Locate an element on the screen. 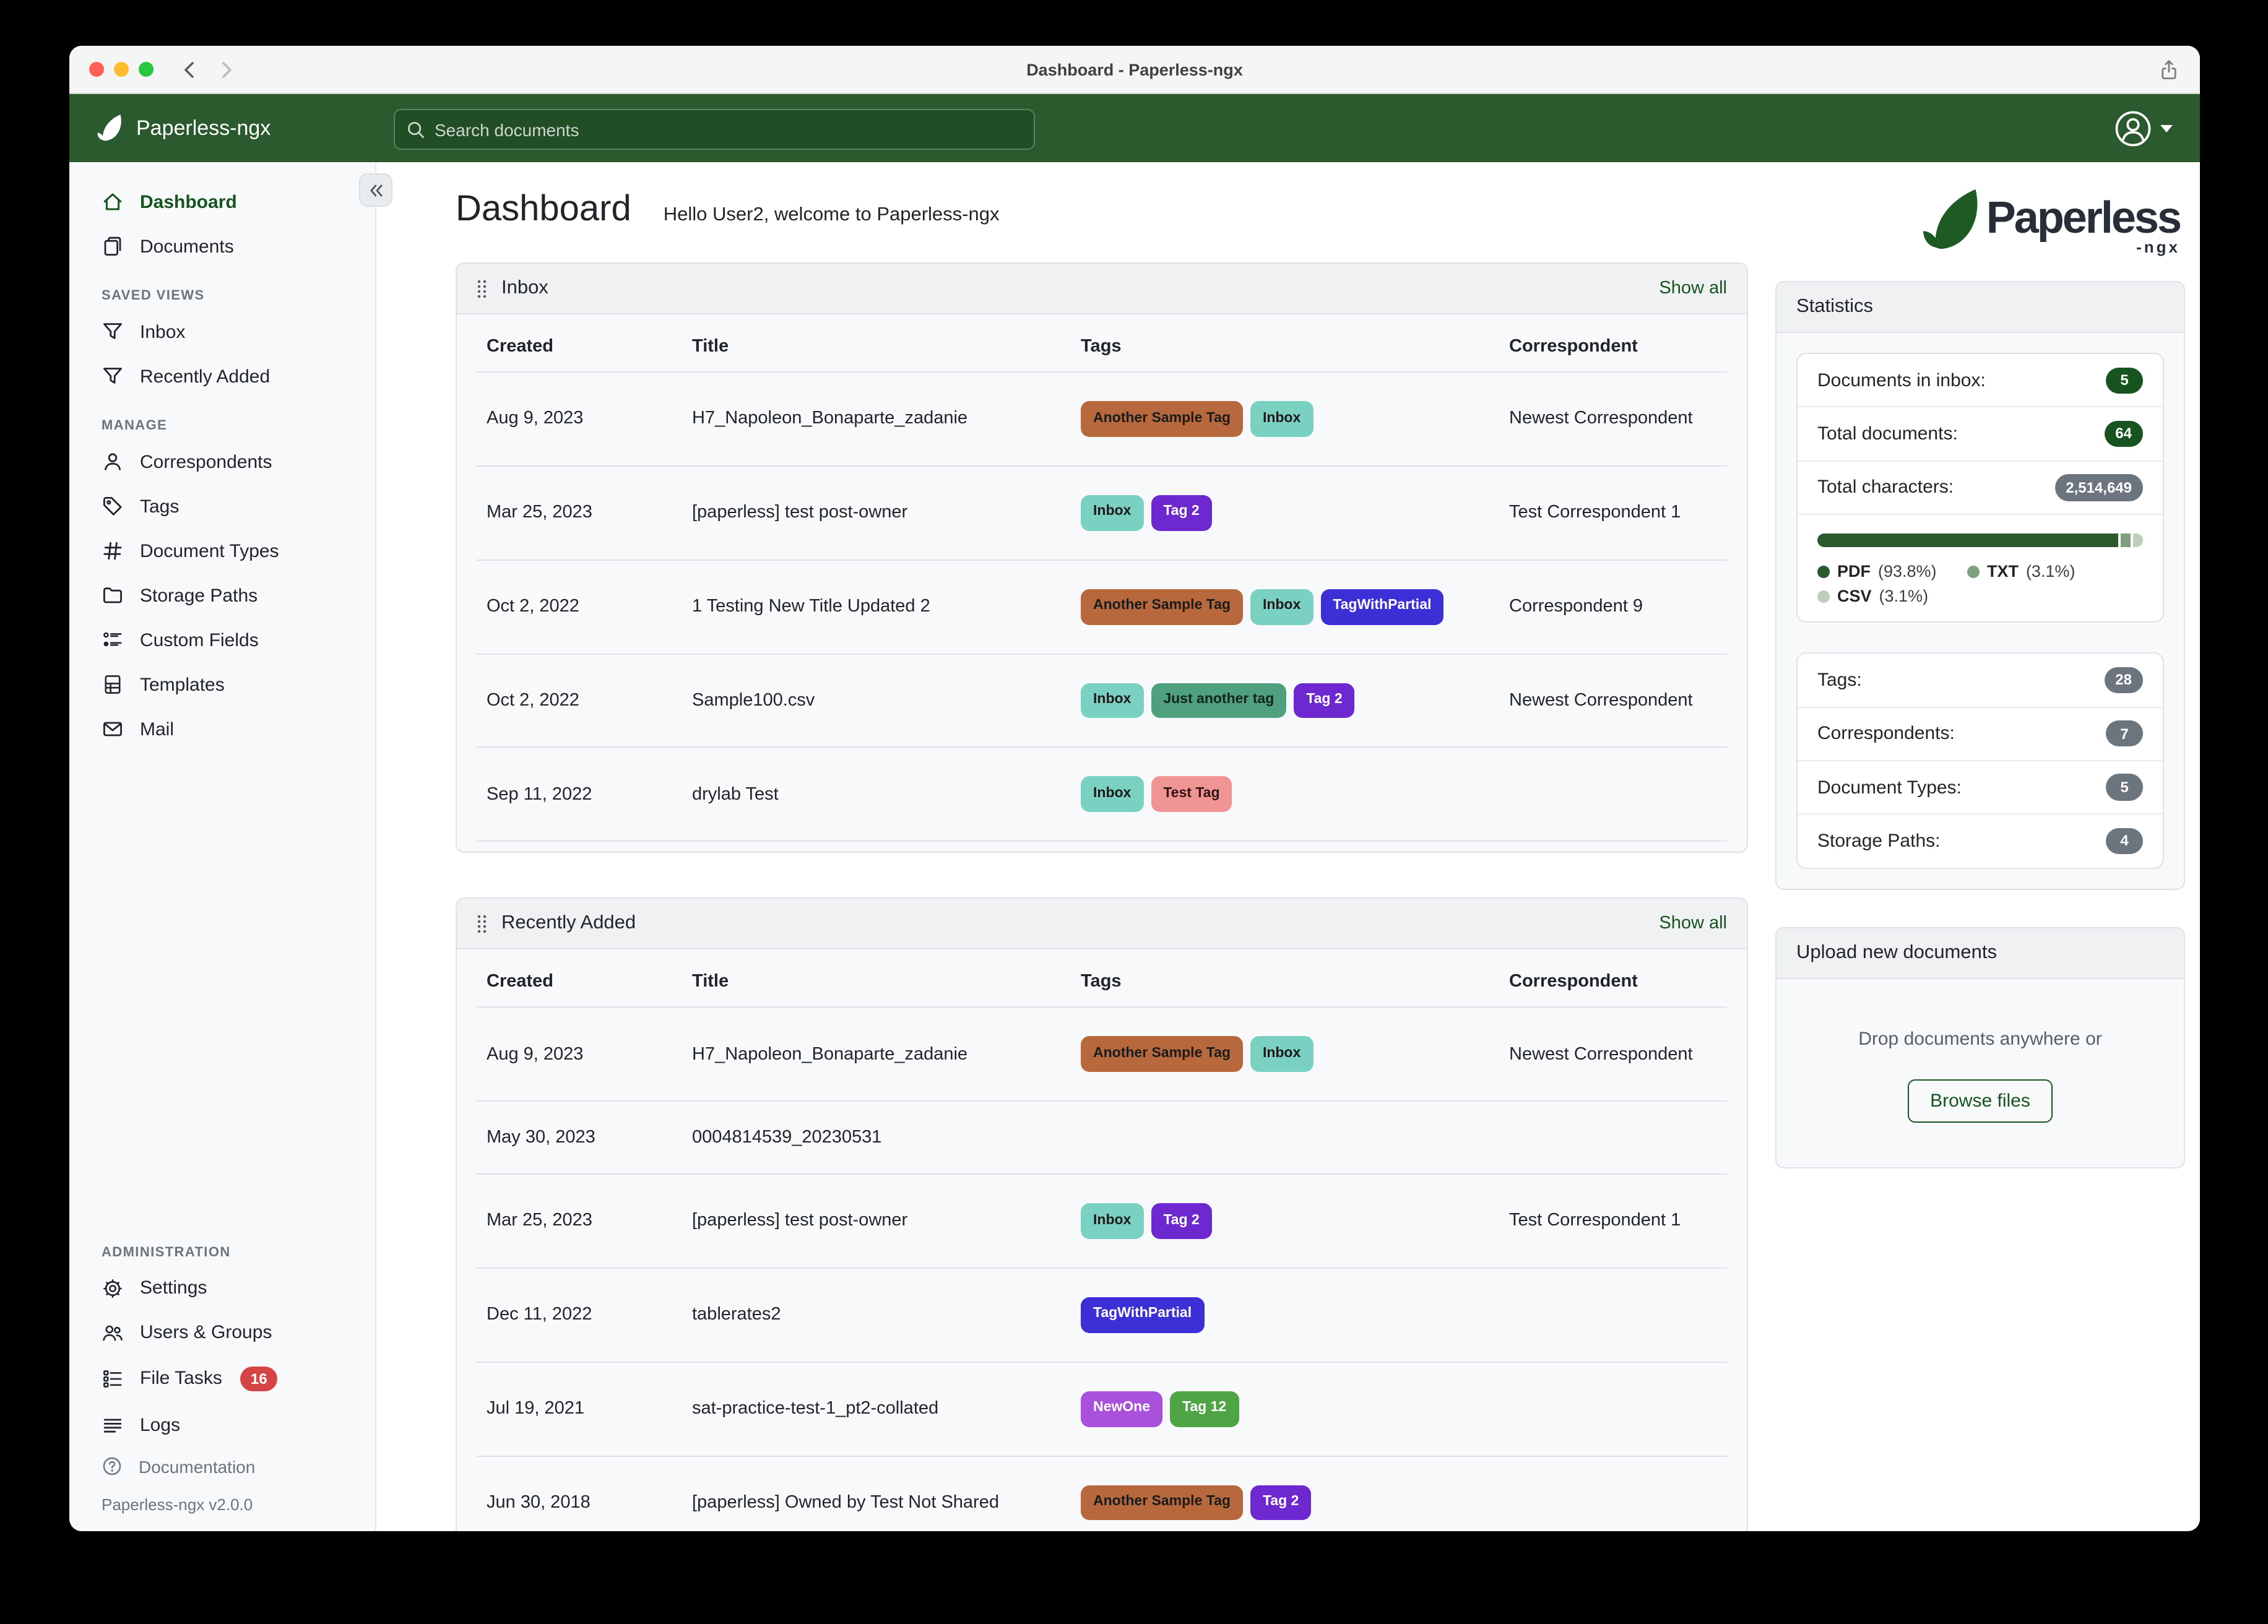 The width and height of the screenshot is (2268, 1624). paperless-logo-suffix: -ngx is located at coordinates (2158, 247).